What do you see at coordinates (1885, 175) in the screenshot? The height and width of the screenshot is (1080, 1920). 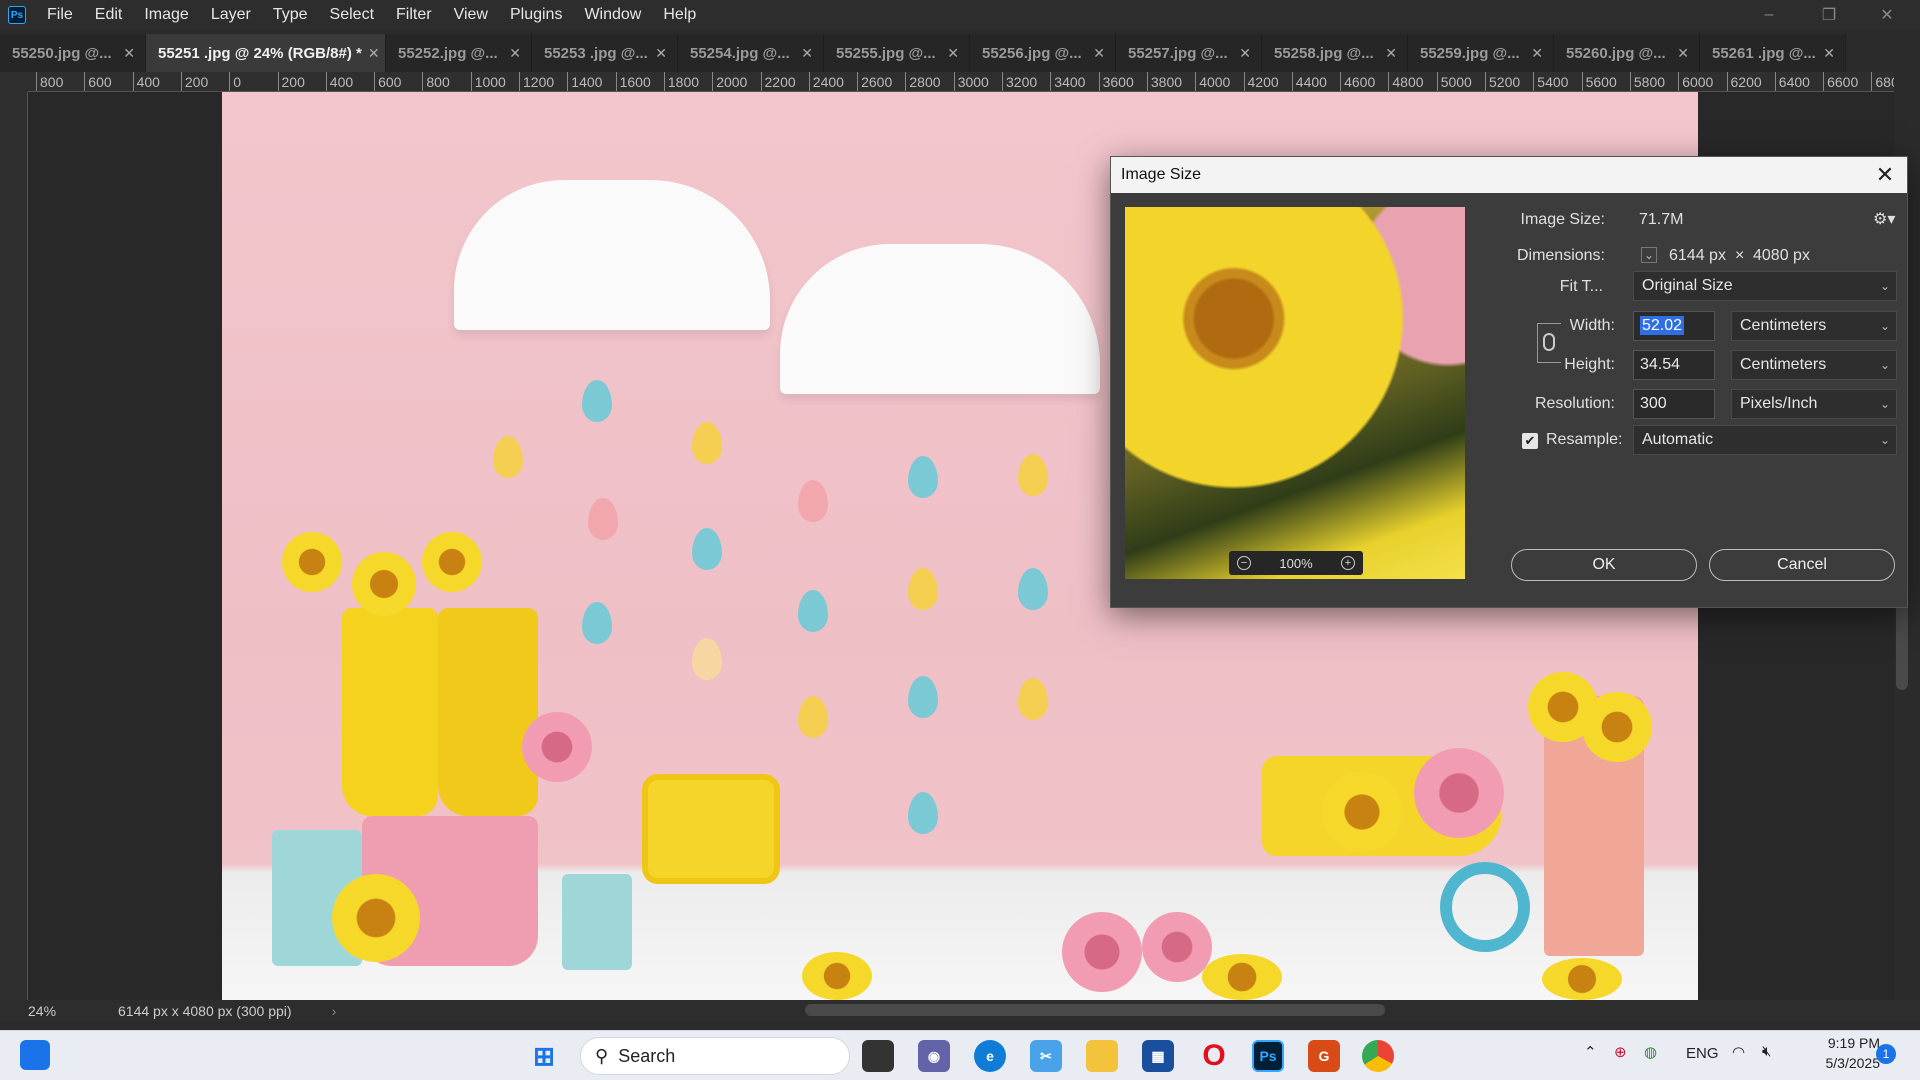 I see `close-icon: ✕` at bounding box center [1885, 175].